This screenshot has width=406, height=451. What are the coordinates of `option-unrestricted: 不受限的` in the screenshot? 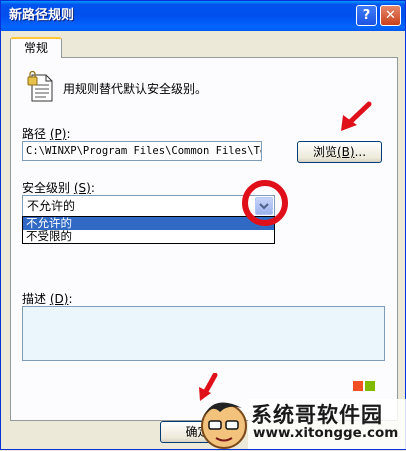 It's located at (148, 236).